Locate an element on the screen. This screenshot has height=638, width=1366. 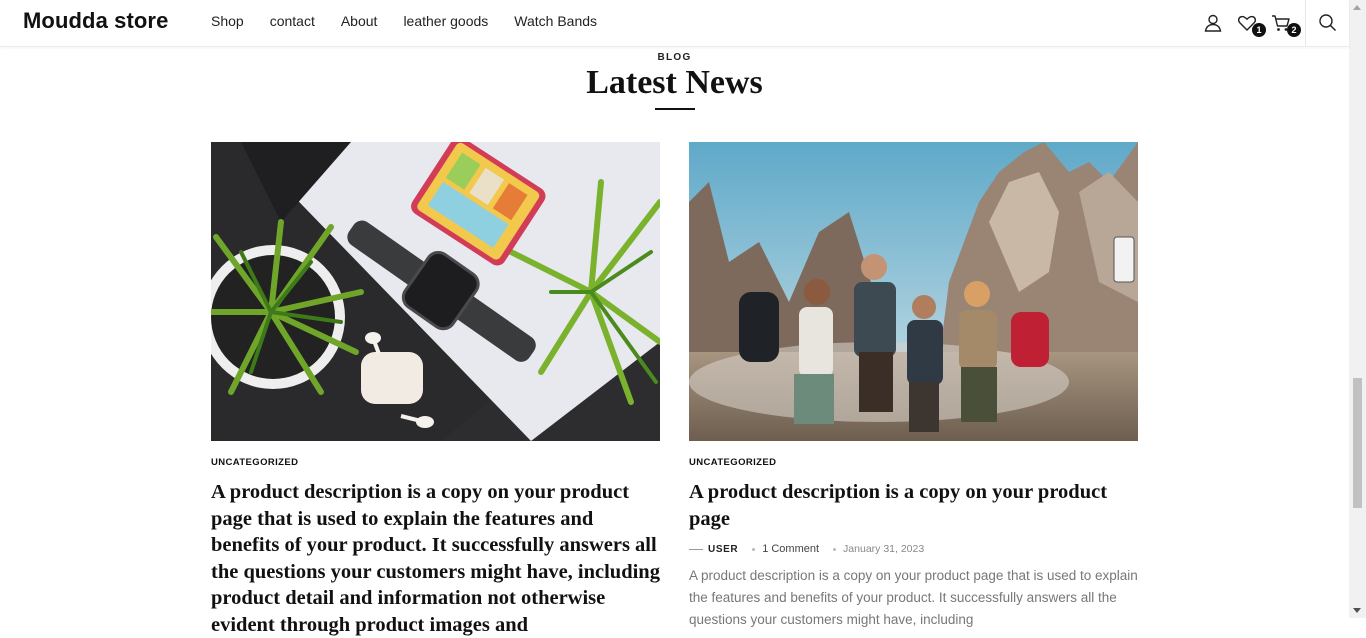
search-button is located at coordinates (1328, 23).